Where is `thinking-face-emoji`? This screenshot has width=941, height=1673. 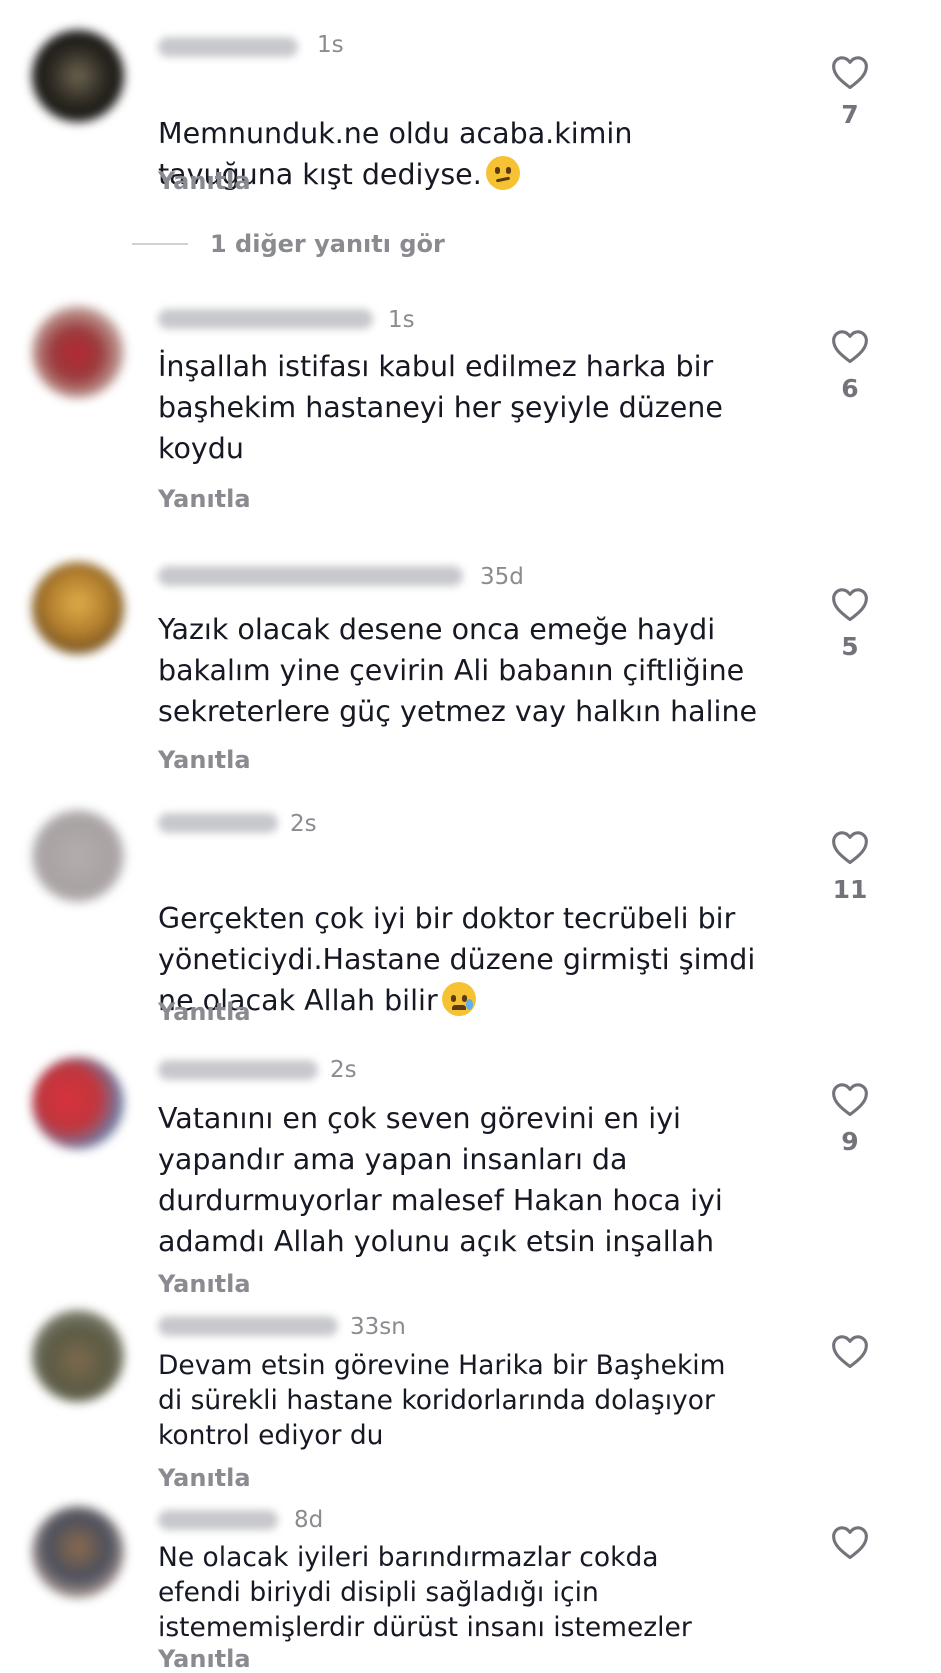 thinking-face-emoji is located at coordinates (502, 173).